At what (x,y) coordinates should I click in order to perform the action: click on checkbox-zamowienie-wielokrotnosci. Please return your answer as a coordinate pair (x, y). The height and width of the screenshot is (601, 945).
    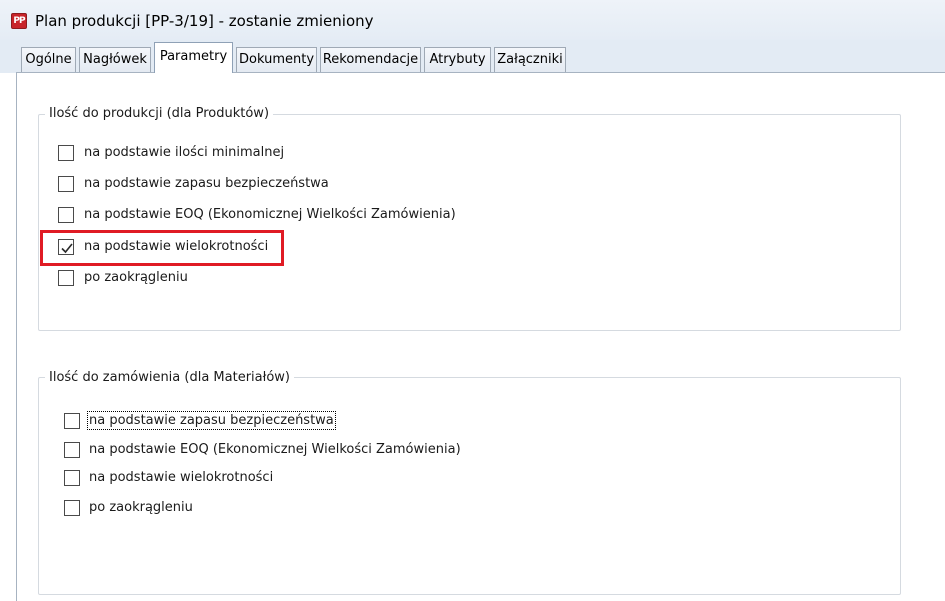
    Looking at the image, I should click on (72, 478).